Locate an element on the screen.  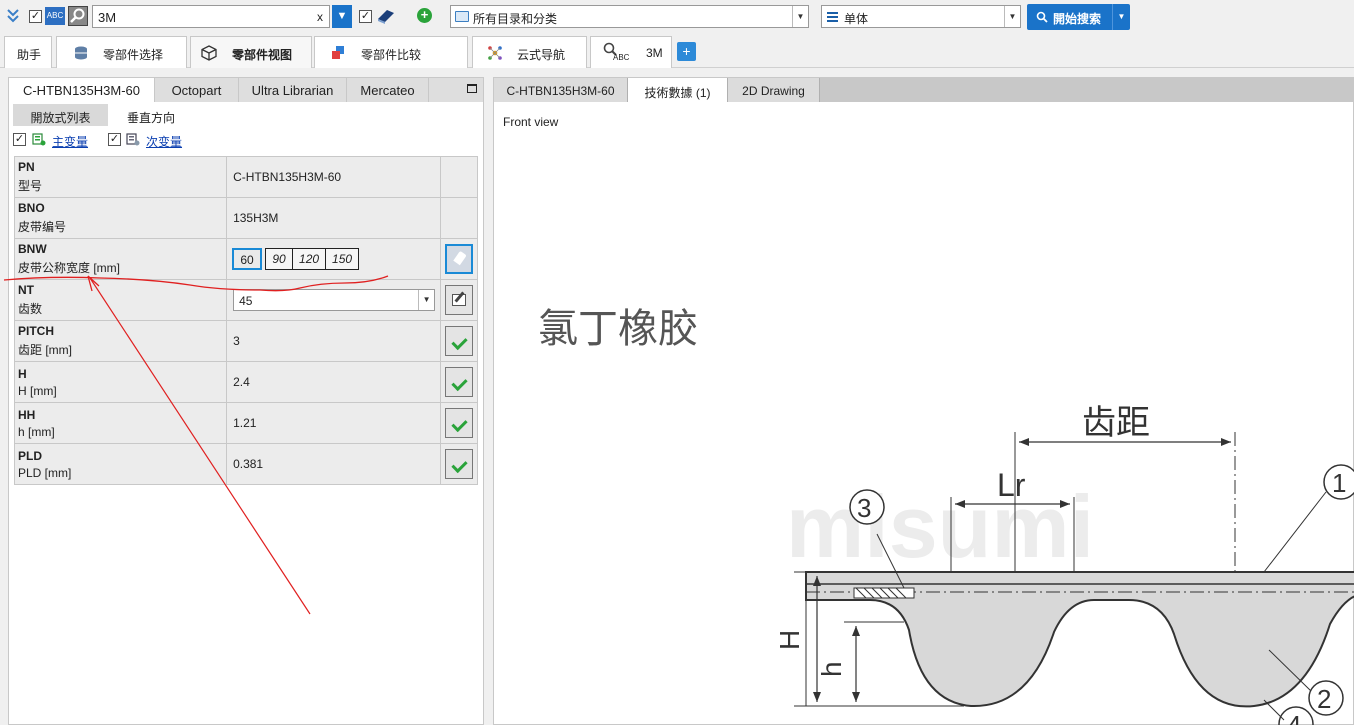
secondary-variable-link: 次变量 is located at coordinates (164, 141).